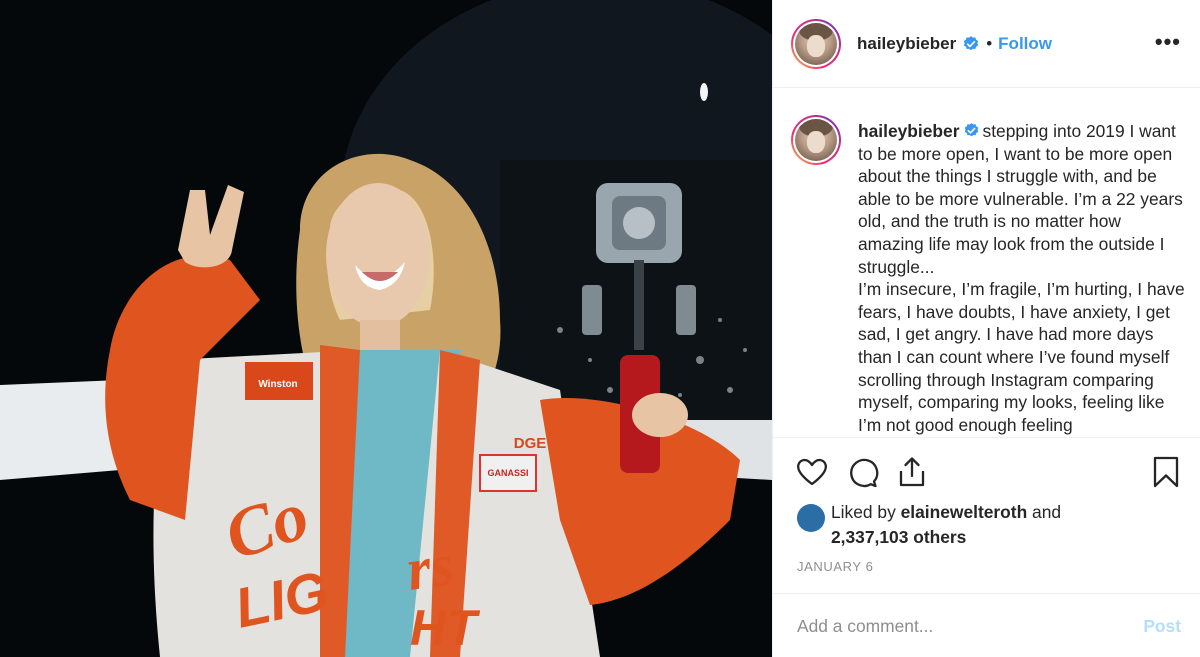 The width and height of the screenshot is (1200, 657). Describe the element at coordinates (277, 384) in the screenshot. I see `svg-text: Winston` at that location.